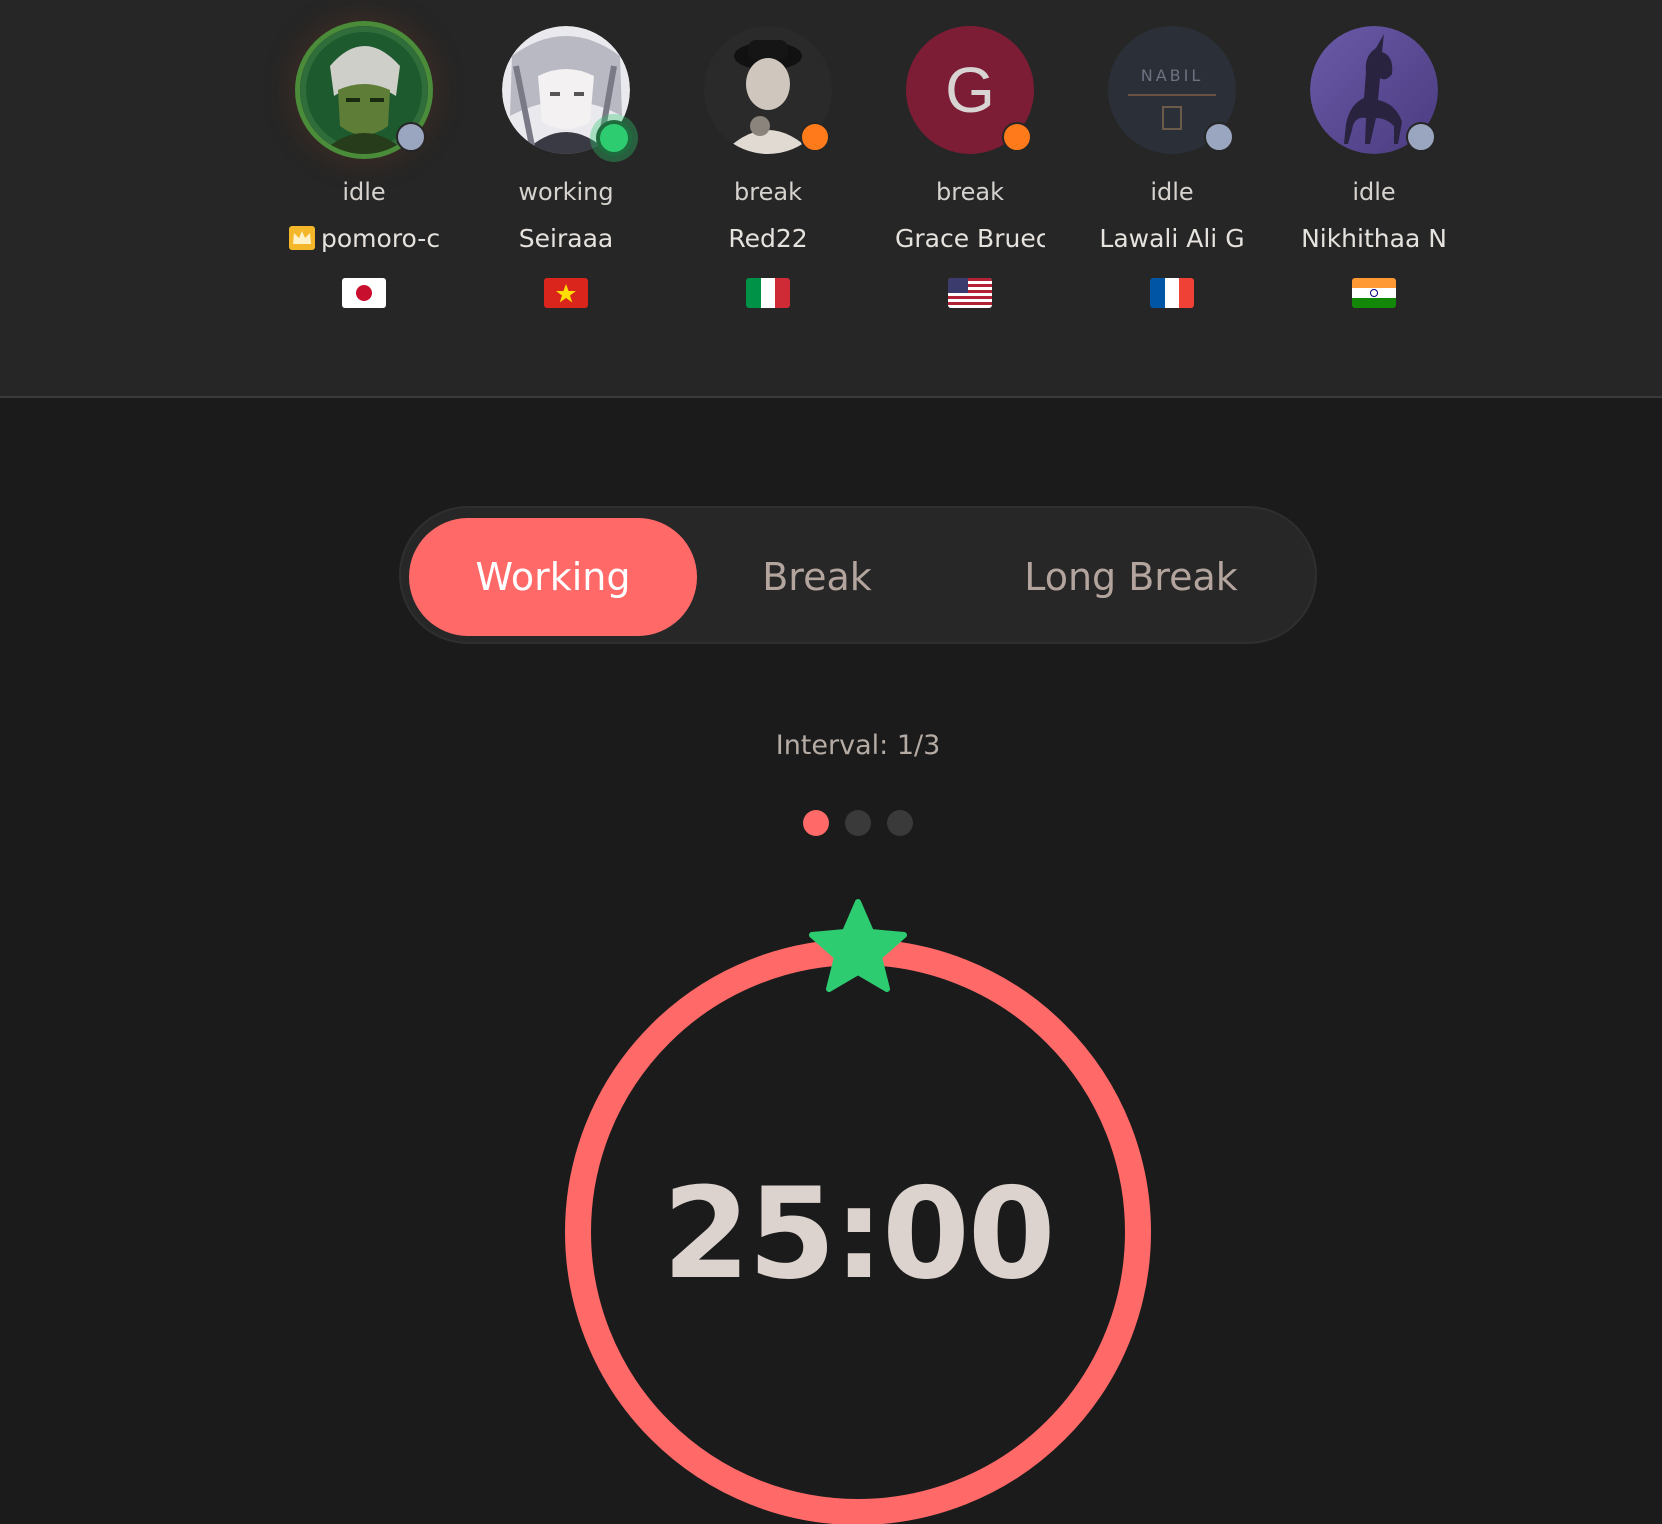 This screenshot has height=1524, width=1662. I want to click on flag-france-icon, so click(1172, 293).